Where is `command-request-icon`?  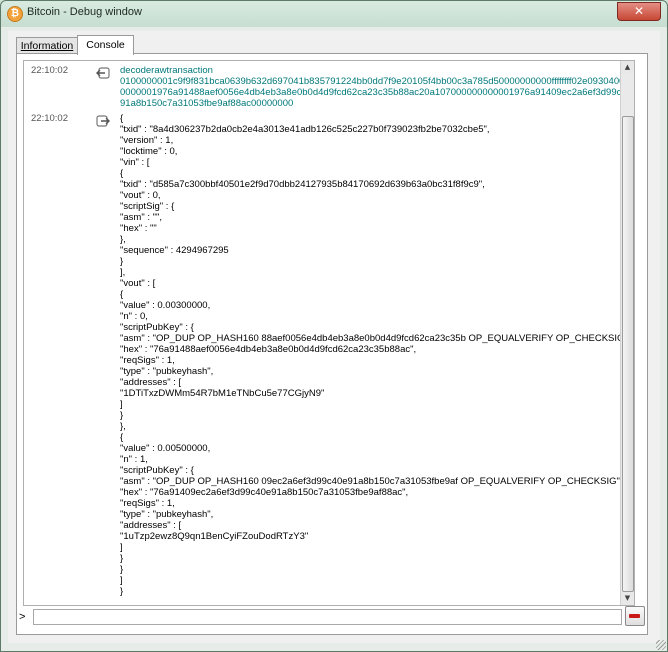 command-request-icon is located at coordinates (103, 73).